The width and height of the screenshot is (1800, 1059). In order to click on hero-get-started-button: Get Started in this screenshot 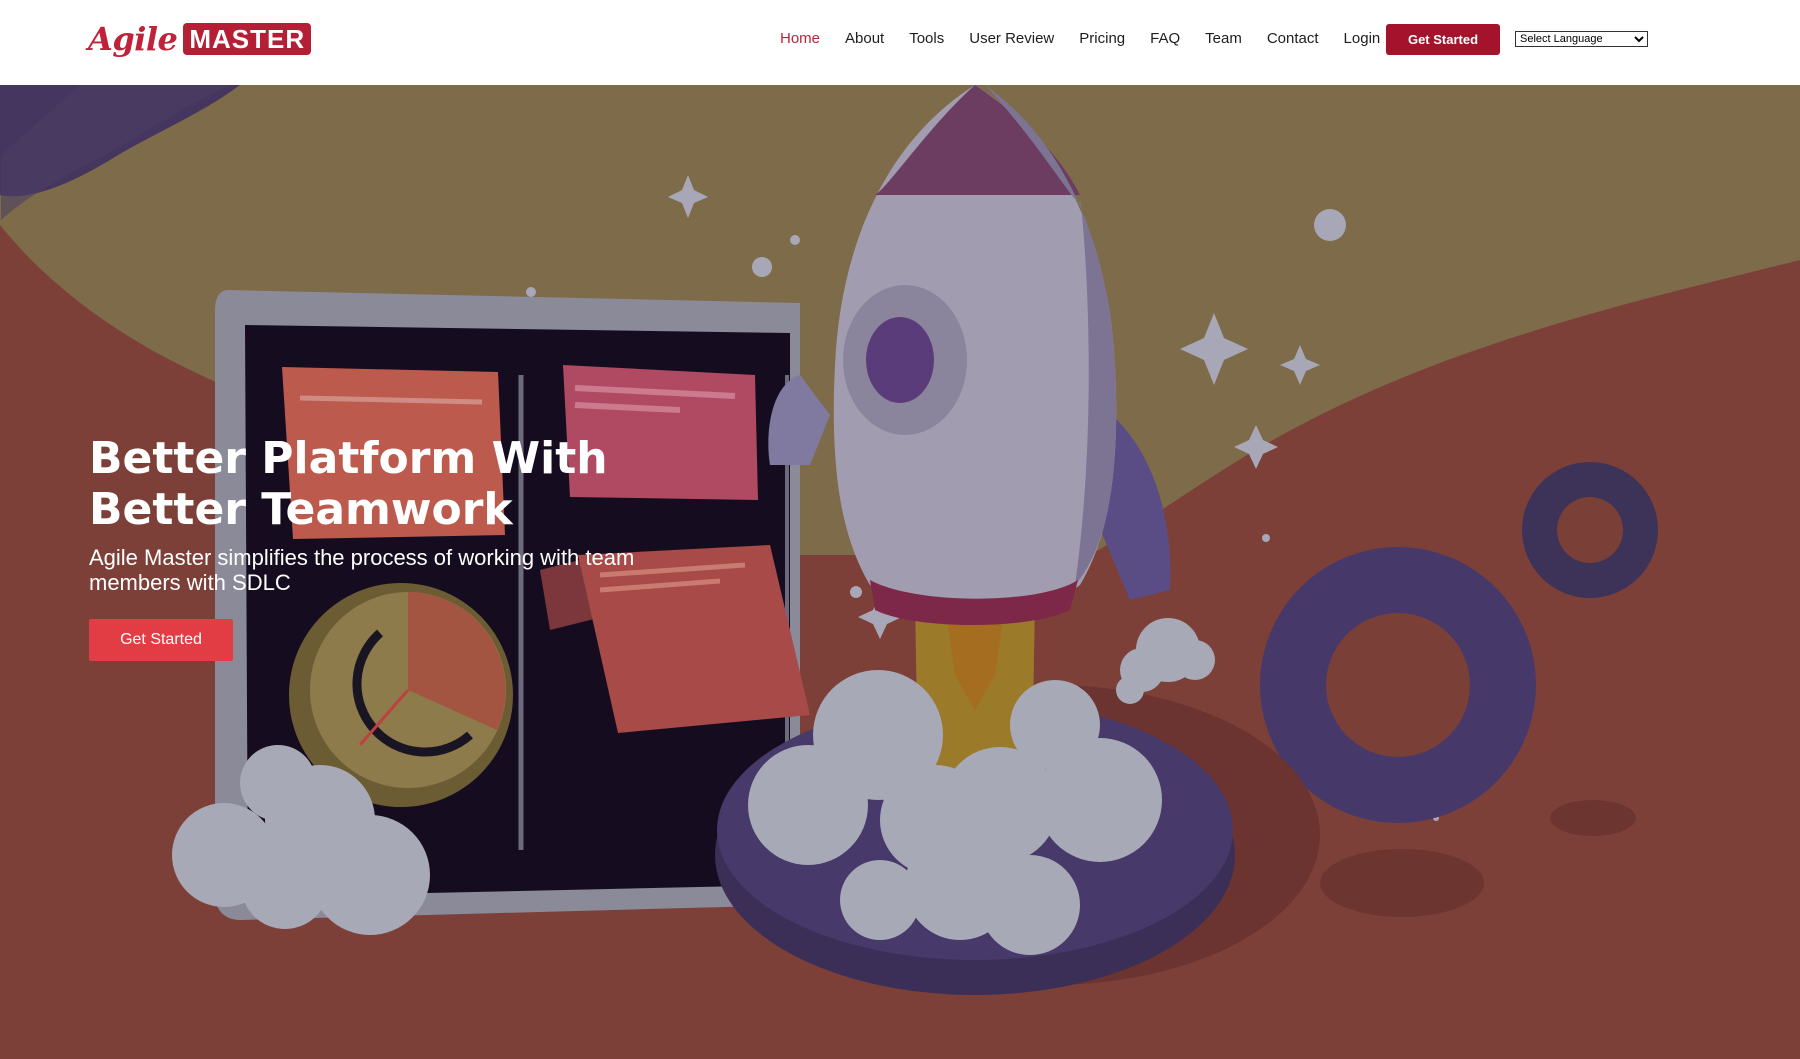, I will do `click(161, 640)`.